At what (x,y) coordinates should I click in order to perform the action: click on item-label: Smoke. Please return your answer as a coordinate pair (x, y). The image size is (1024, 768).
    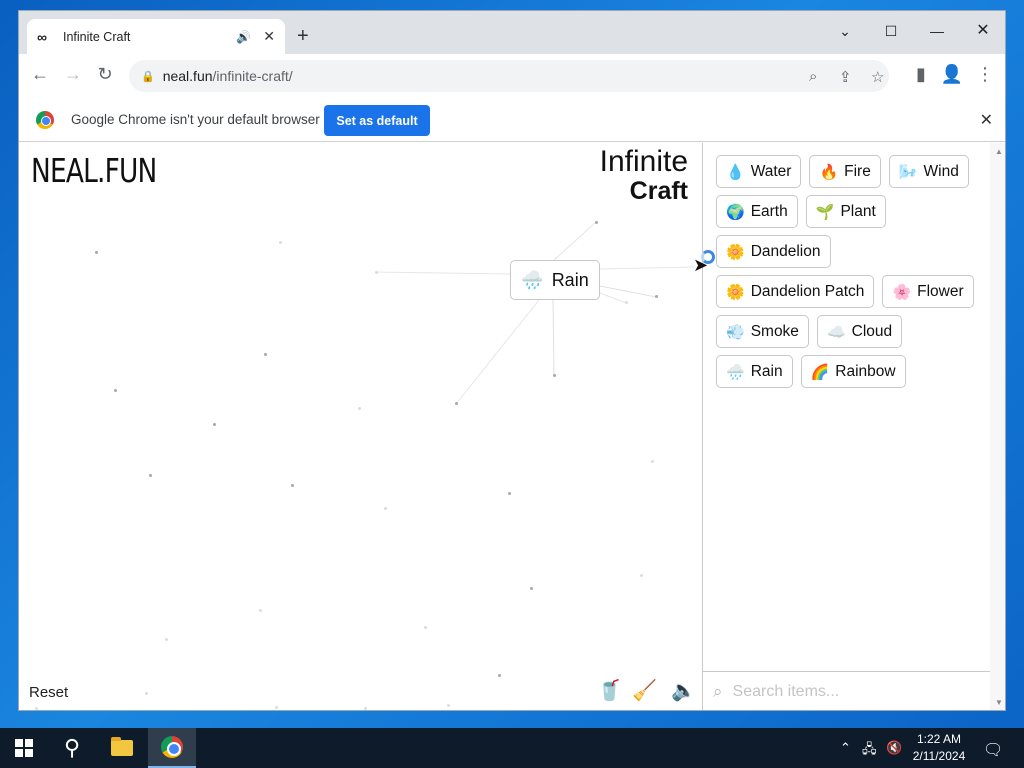
    Looking at the image, I should click on (774, 331).